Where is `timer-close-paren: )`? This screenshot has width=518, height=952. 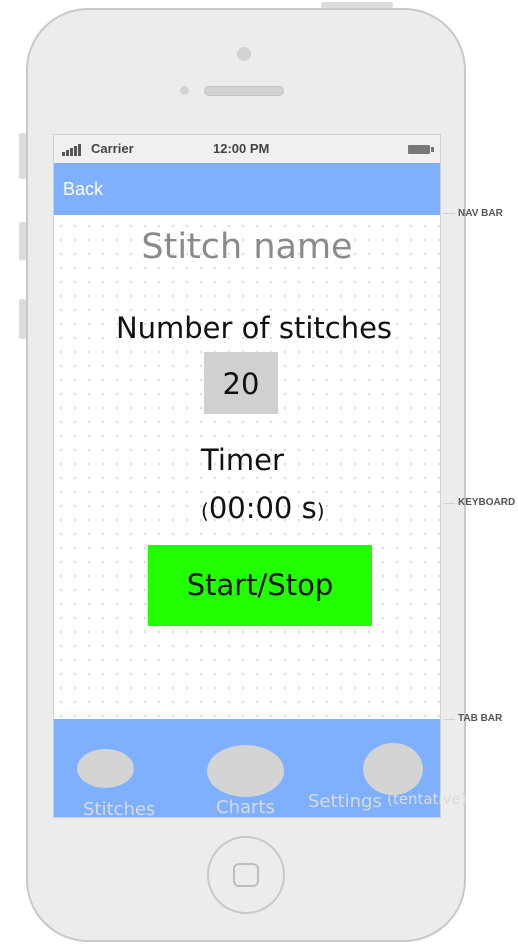 timer-close-paren: ) is located at coordinates (320, 511).